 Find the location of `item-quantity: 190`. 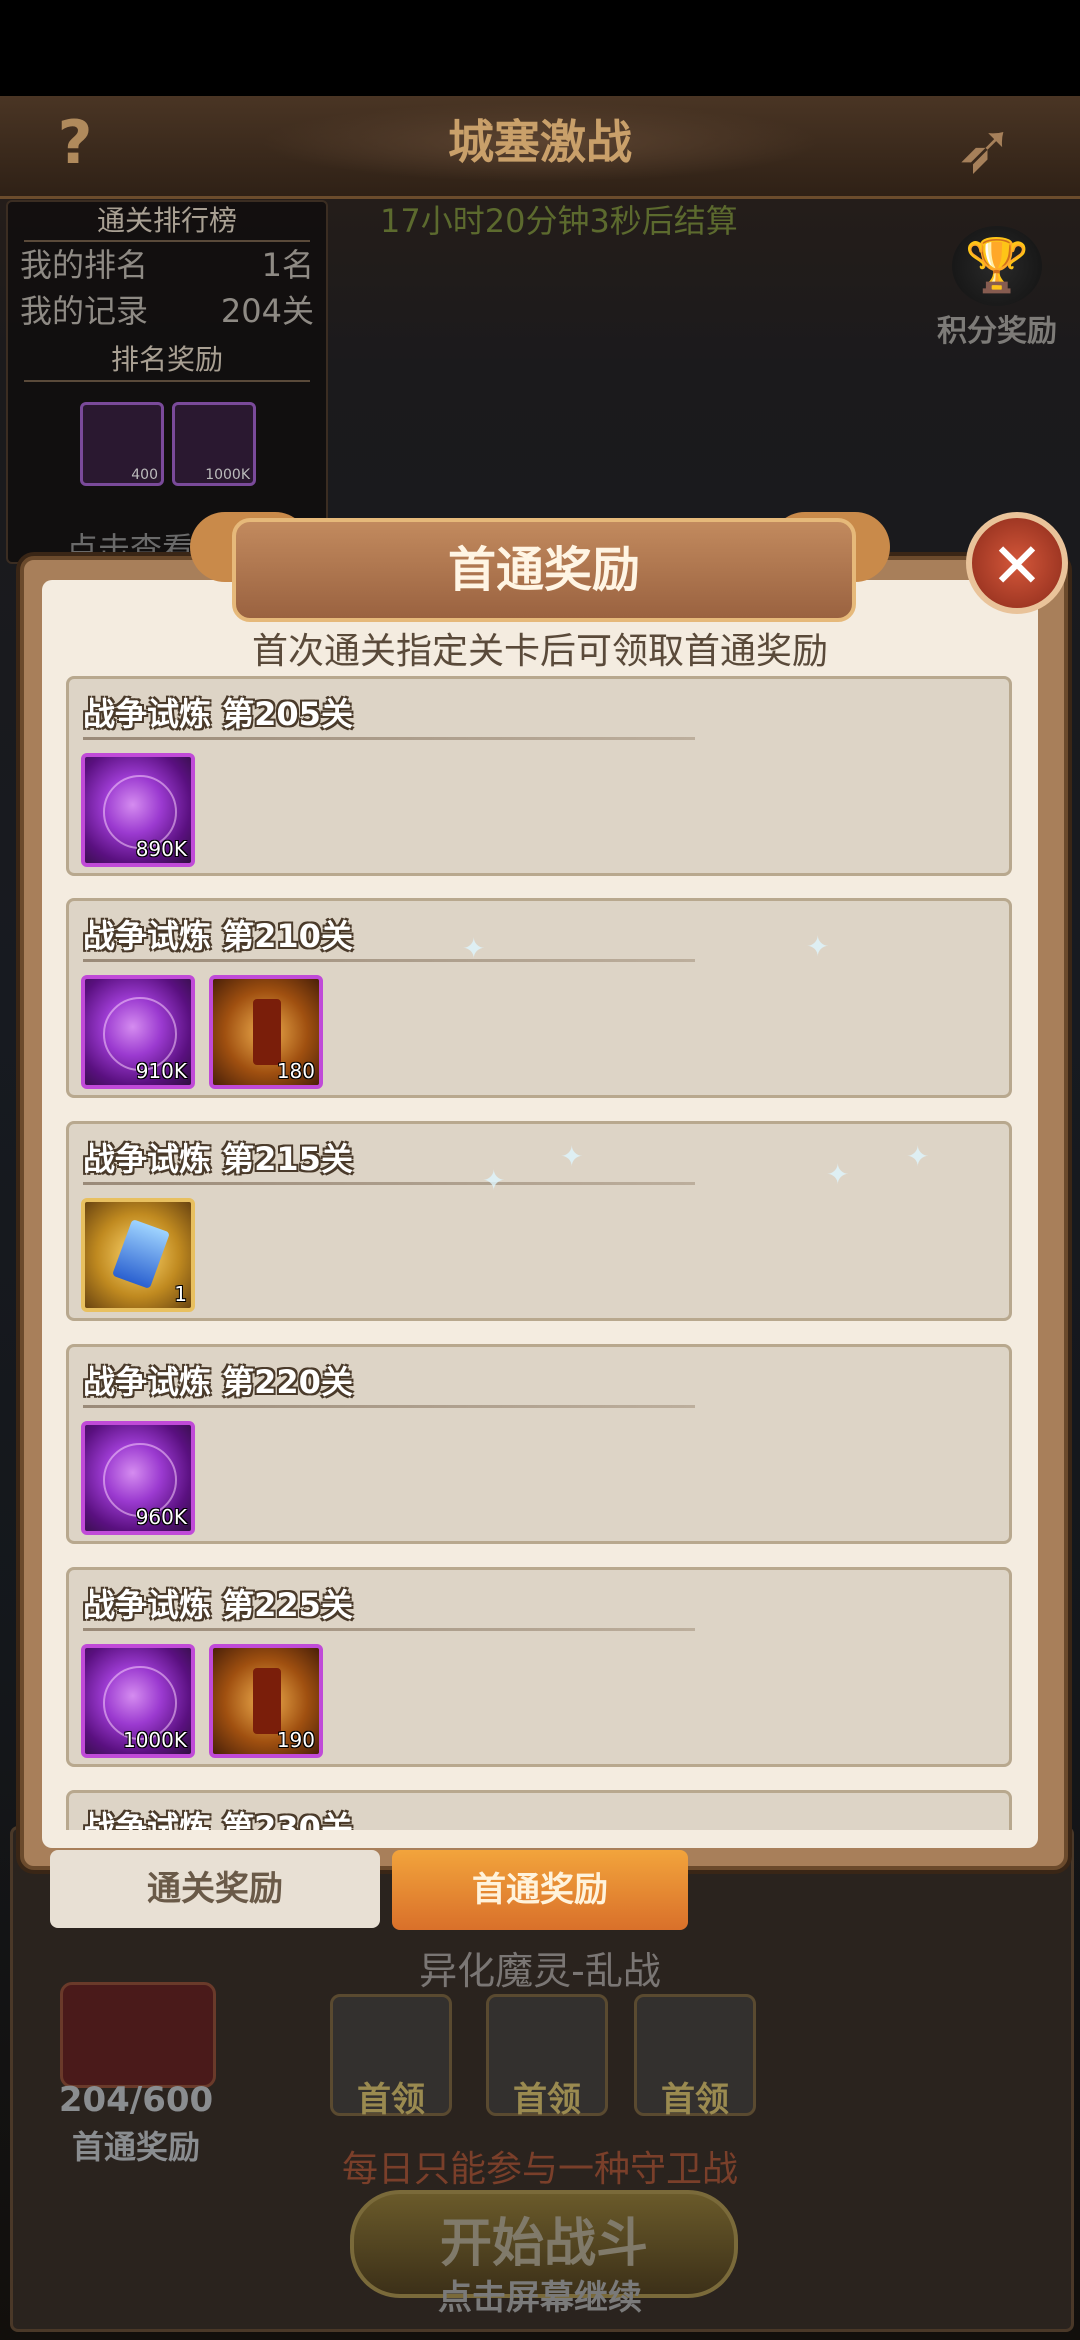

item-quantity: 190 is located at coordinates (295, 1740).